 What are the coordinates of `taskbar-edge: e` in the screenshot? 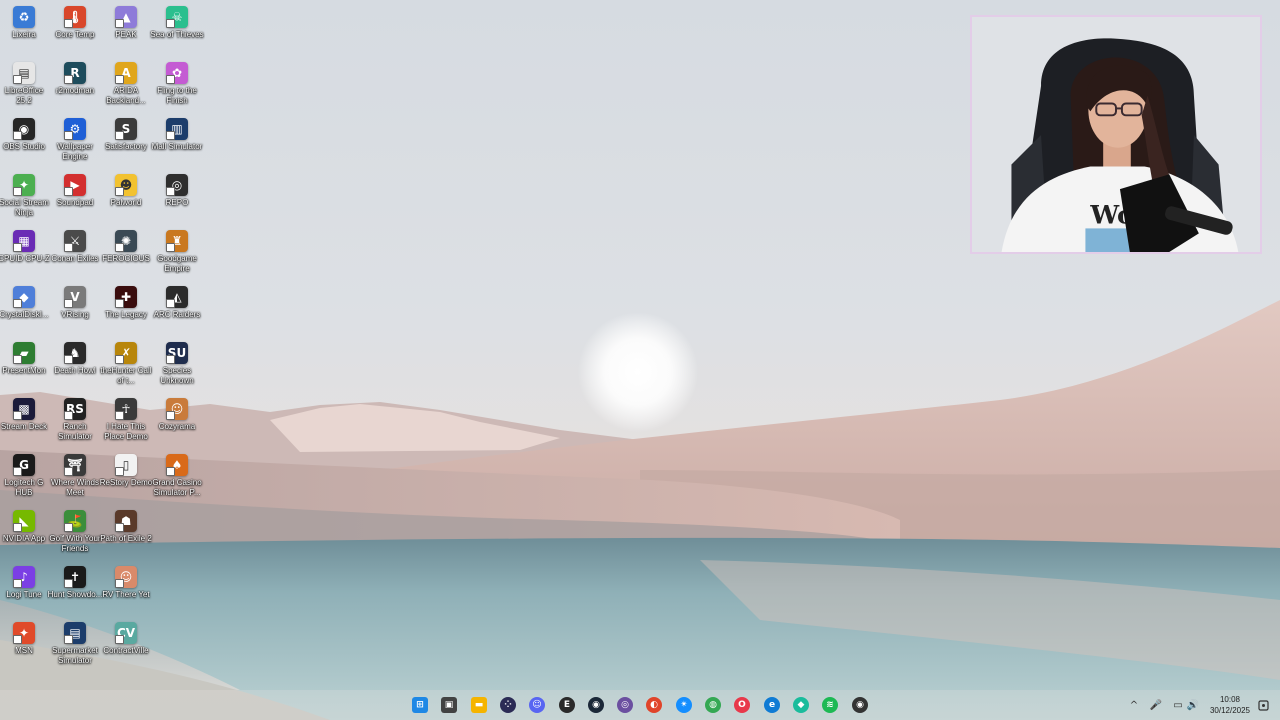 It's located at (772, 705).